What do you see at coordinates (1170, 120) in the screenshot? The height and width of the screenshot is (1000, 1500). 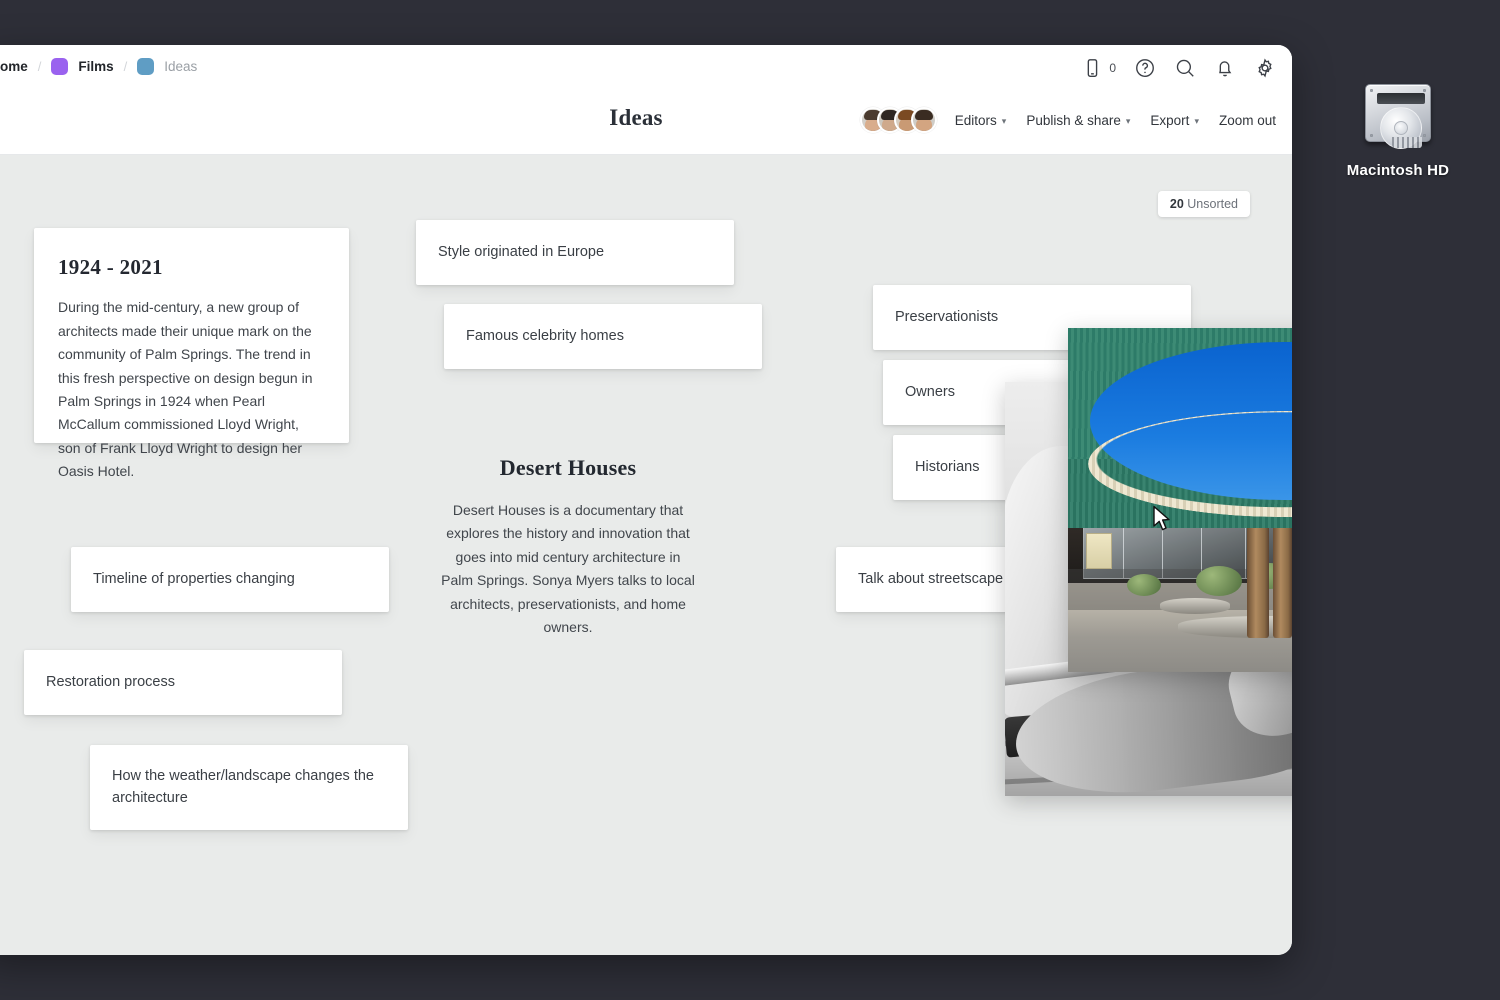 I see `export-menu-label: Export` at bounding box center [1170, 120].